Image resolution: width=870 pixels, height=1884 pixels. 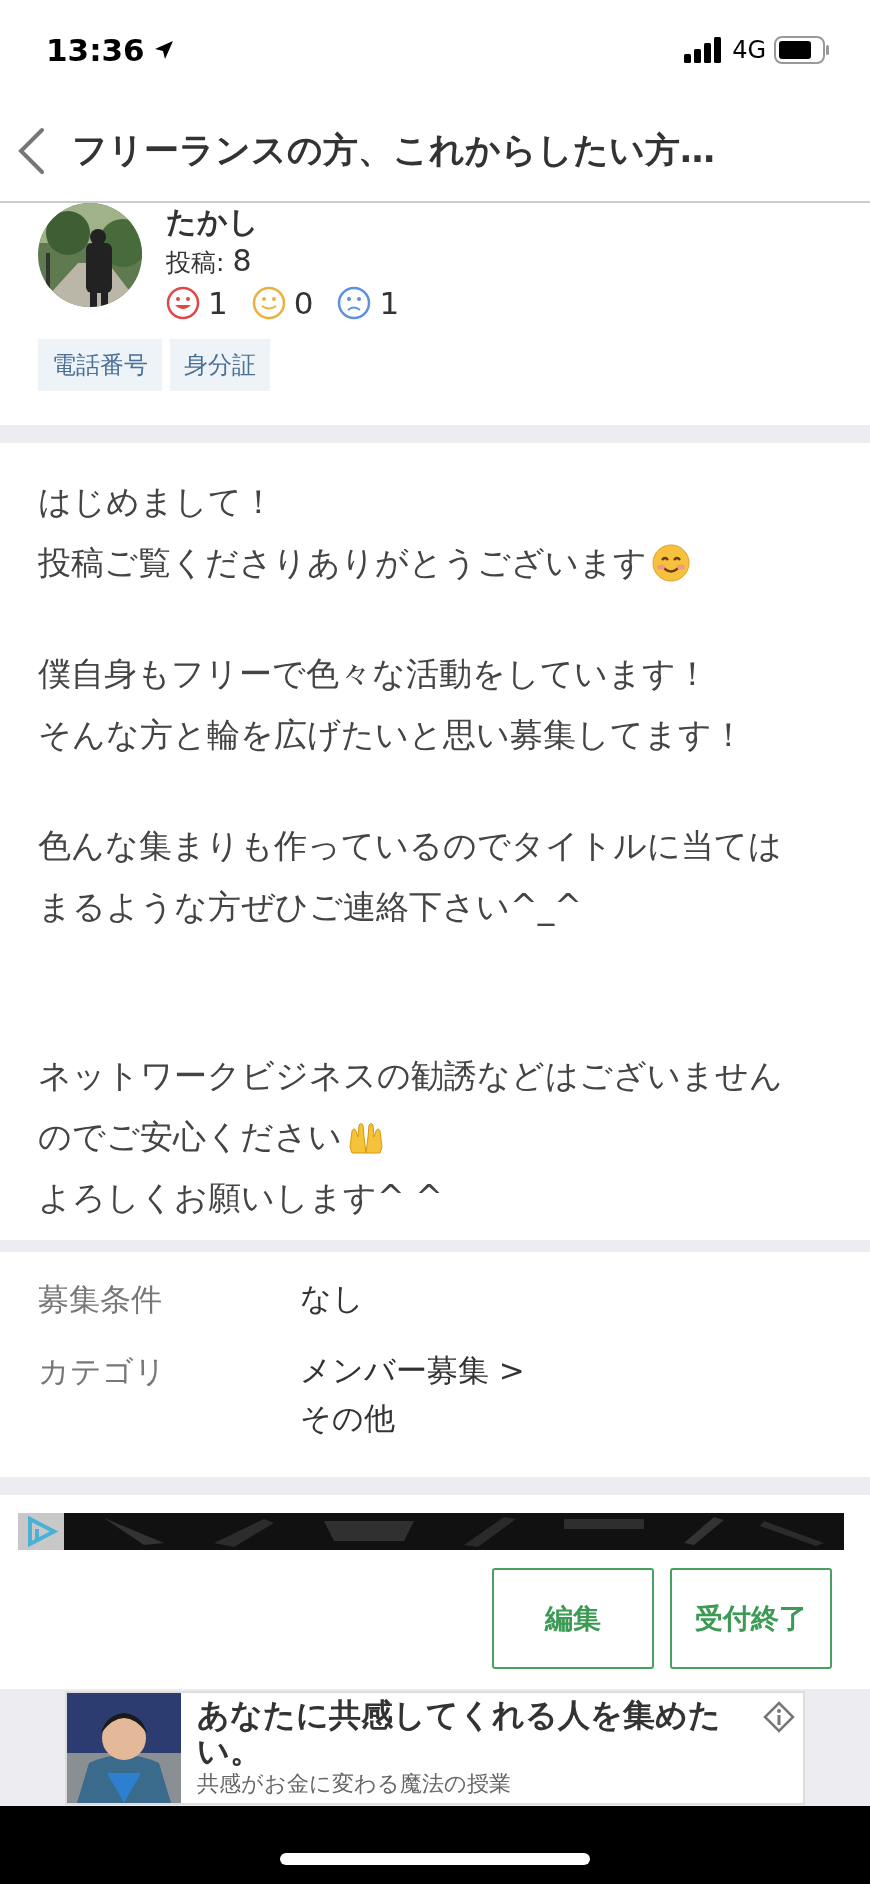 I want to click on clock-time: 13:36, so click(x=95, y=50).